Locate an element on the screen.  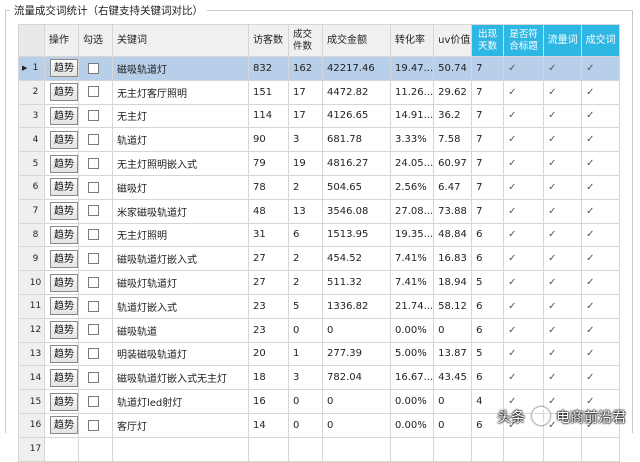
table-row: 3 趋势 无主灯 114 17 4126.65 14.91... 36.2 7 ✓ ✓ ✓ is located at coordinates (319, 116).